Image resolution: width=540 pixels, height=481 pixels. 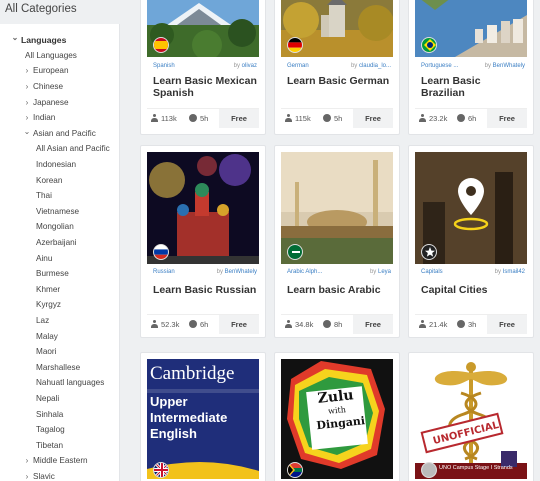 I want to click on course-title: Capital Cities, so click(x=474, y=290).